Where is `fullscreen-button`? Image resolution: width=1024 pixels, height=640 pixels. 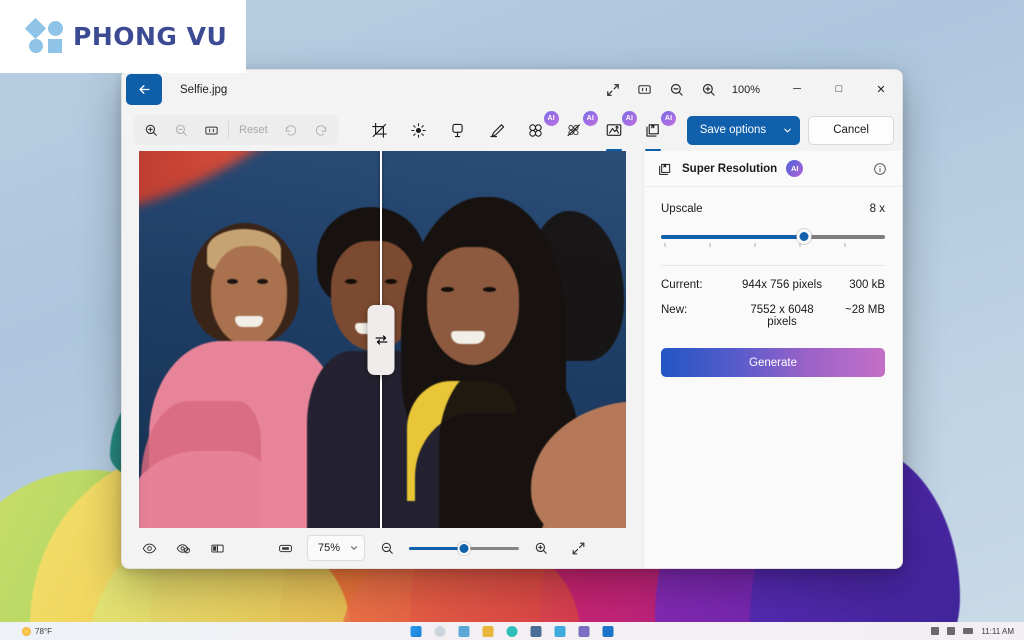
fullscreen-button is located at coordinates (578, 548).